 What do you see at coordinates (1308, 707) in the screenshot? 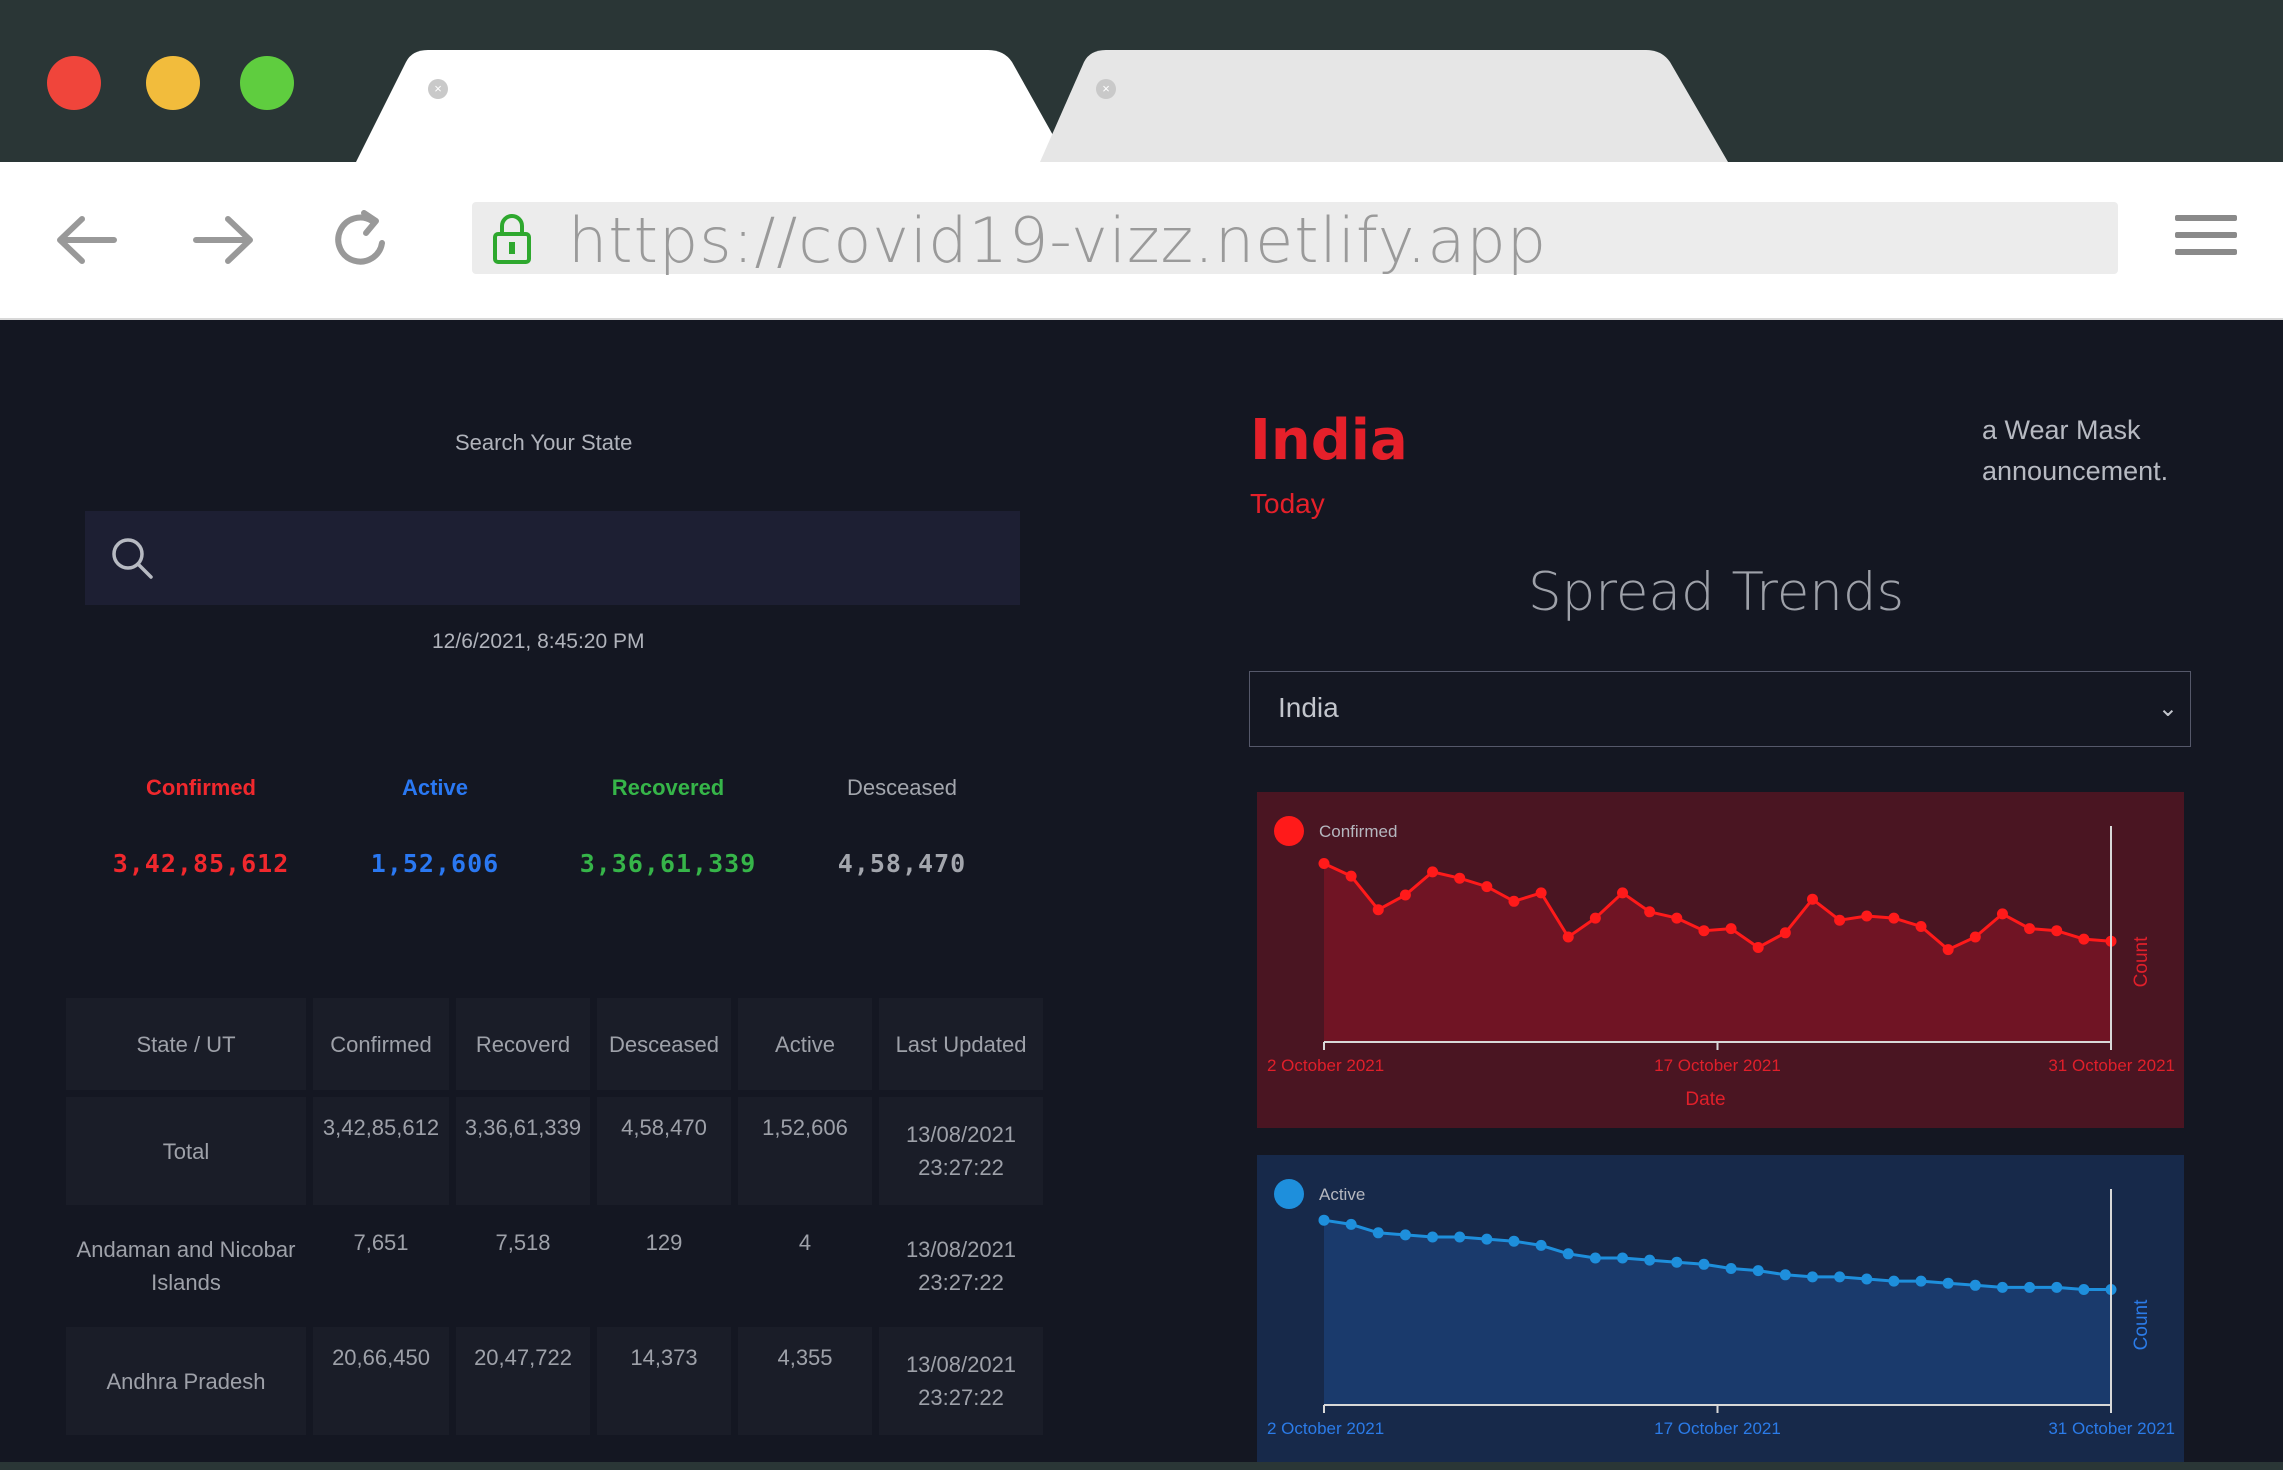
I see `select-value: India` at bounding box center [1308, 707].